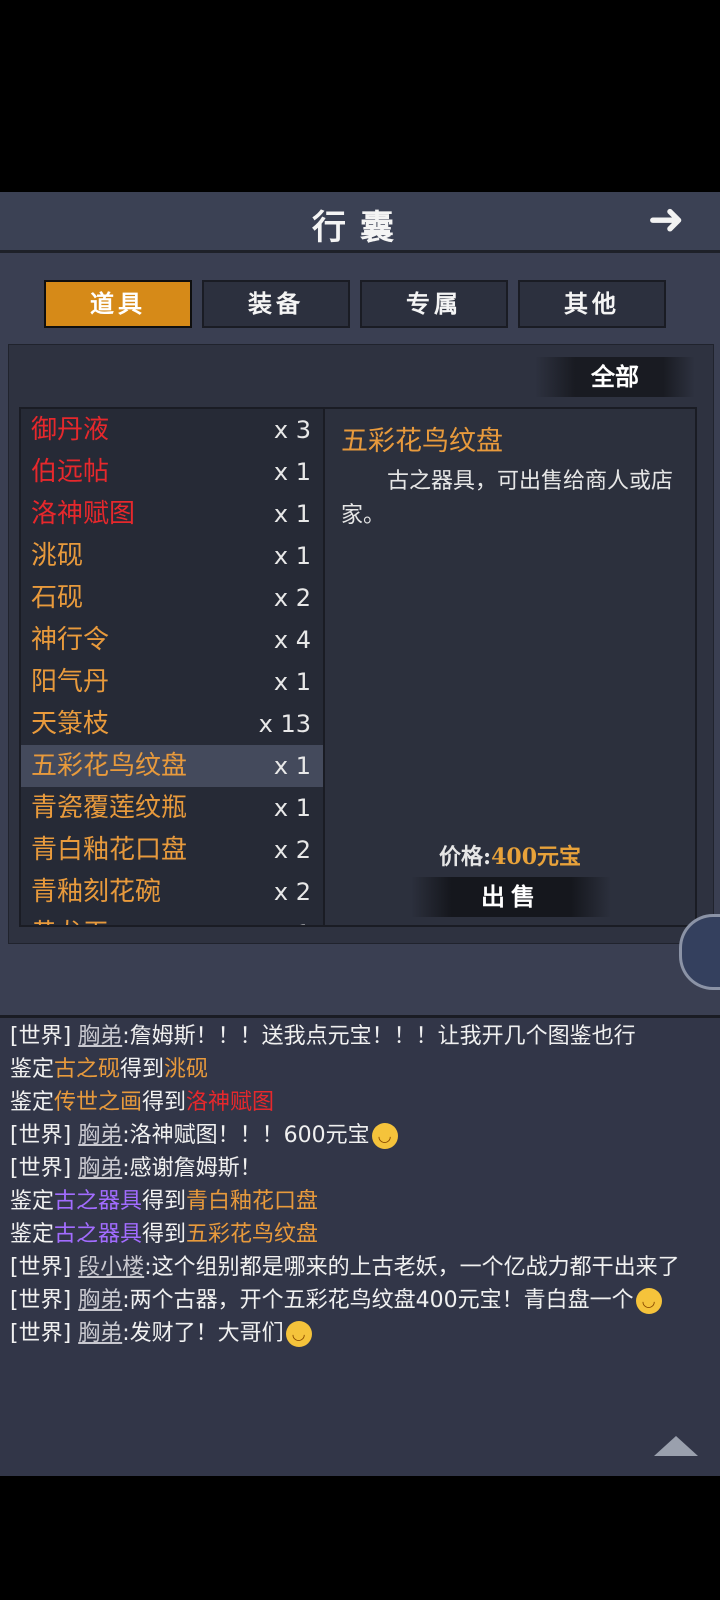 The image size is (720, 1600). What do you see at coordinates (422, 441) in the screenshot?
I see `detail-item-name: 五彩花鸟纹盘` at bounding box center [422, 441].